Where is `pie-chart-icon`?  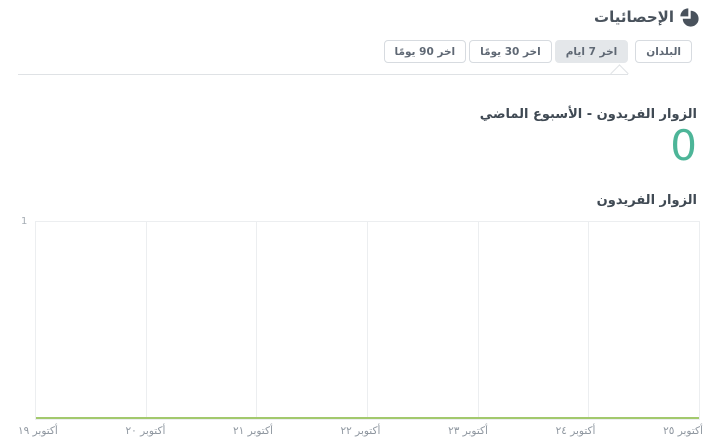 pie-chart-icon is located at coordinates (689, 17).